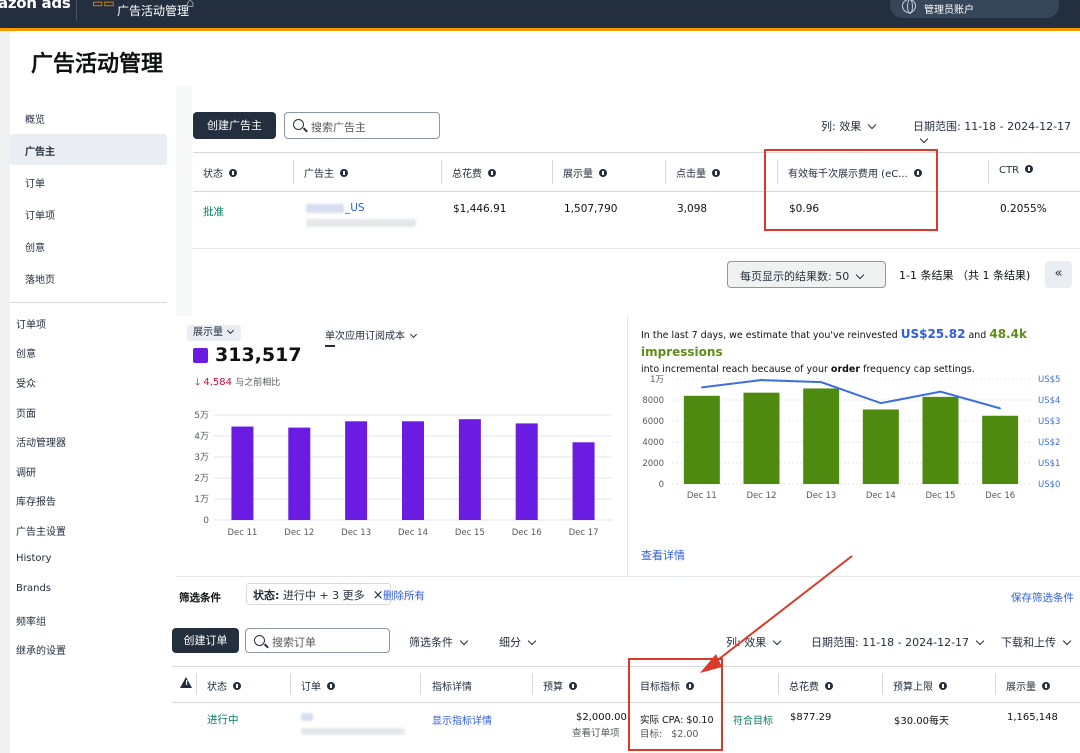 The height and width of the screenshot is (753, 1080). Describe the element at coordinates (781, 611) in the screenshot. I see `arrow-line` at that location.